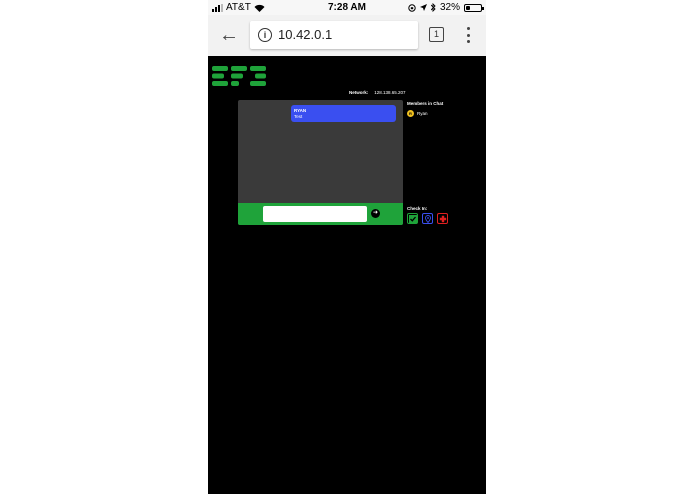 The image size is (695, 494). I want to click on medical-cross-icon, so click(442, 218).